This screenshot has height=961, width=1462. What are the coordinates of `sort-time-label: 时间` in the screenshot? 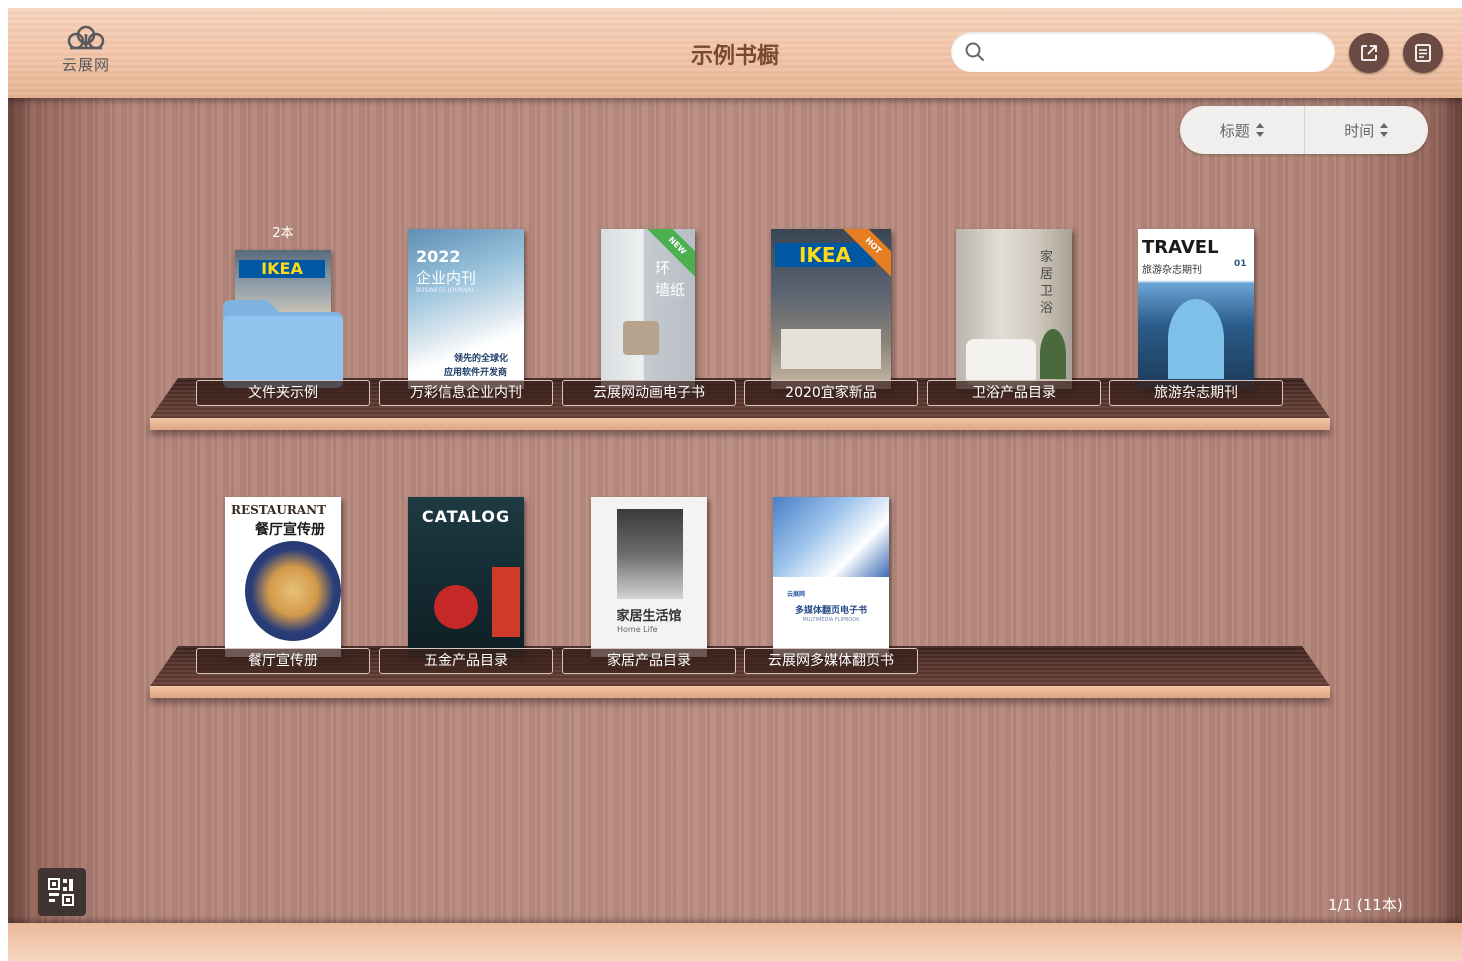 It's located at (1359, 130).